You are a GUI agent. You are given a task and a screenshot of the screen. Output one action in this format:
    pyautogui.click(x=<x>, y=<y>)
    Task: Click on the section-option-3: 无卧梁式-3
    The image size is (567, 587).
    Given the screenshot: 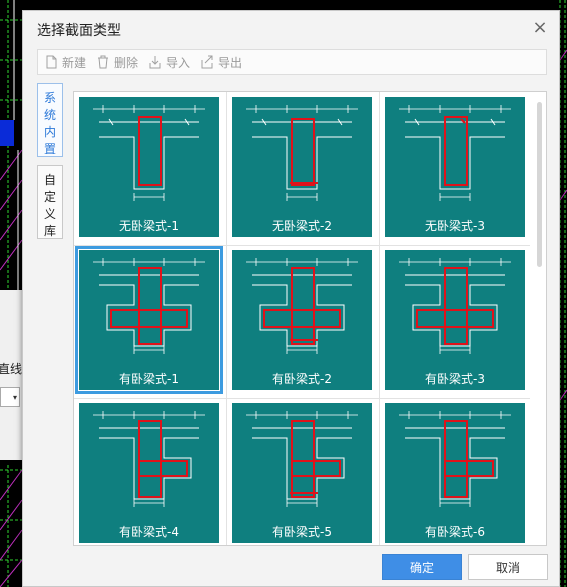 What is the action you would take?
    pyautogui.click(x=455, y=165)
    